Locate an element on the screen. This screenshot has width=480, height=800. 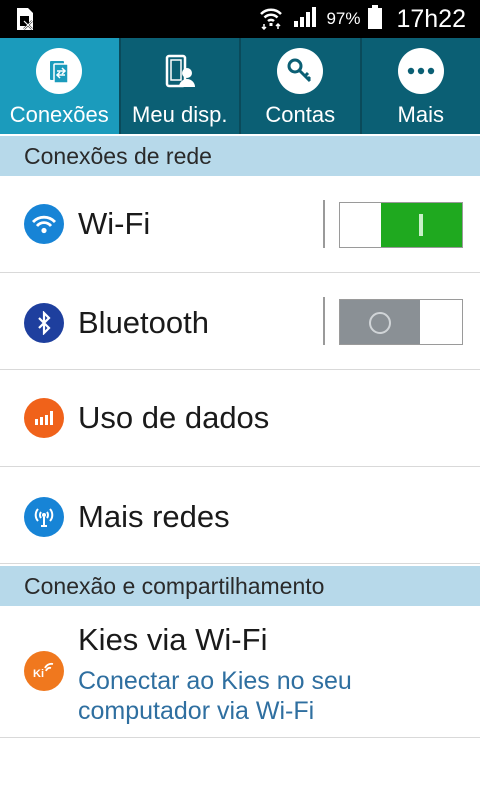
kies-icon: Ki is located at coordinates (44, 671).